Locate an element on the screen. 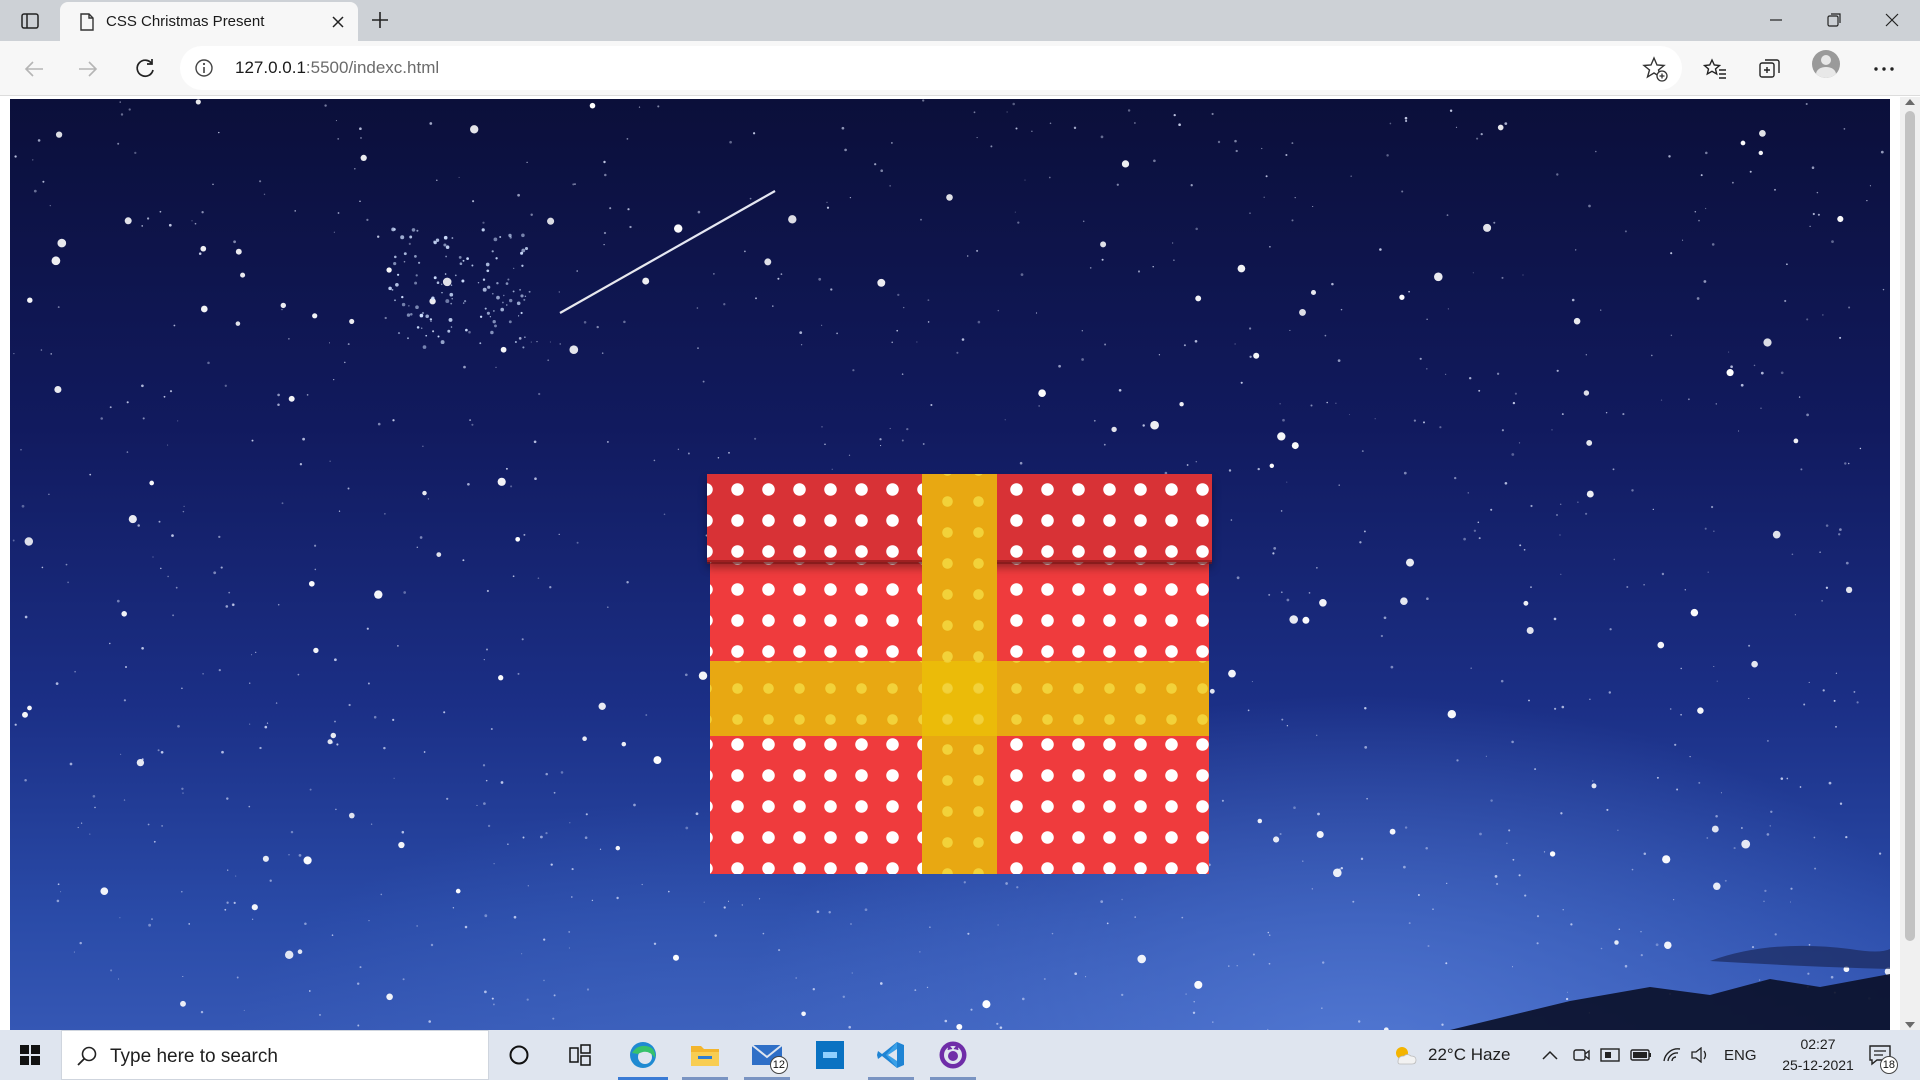 The image size is (1920, 1080). show-hidden-icons is located at coordinates (1550, 1055).